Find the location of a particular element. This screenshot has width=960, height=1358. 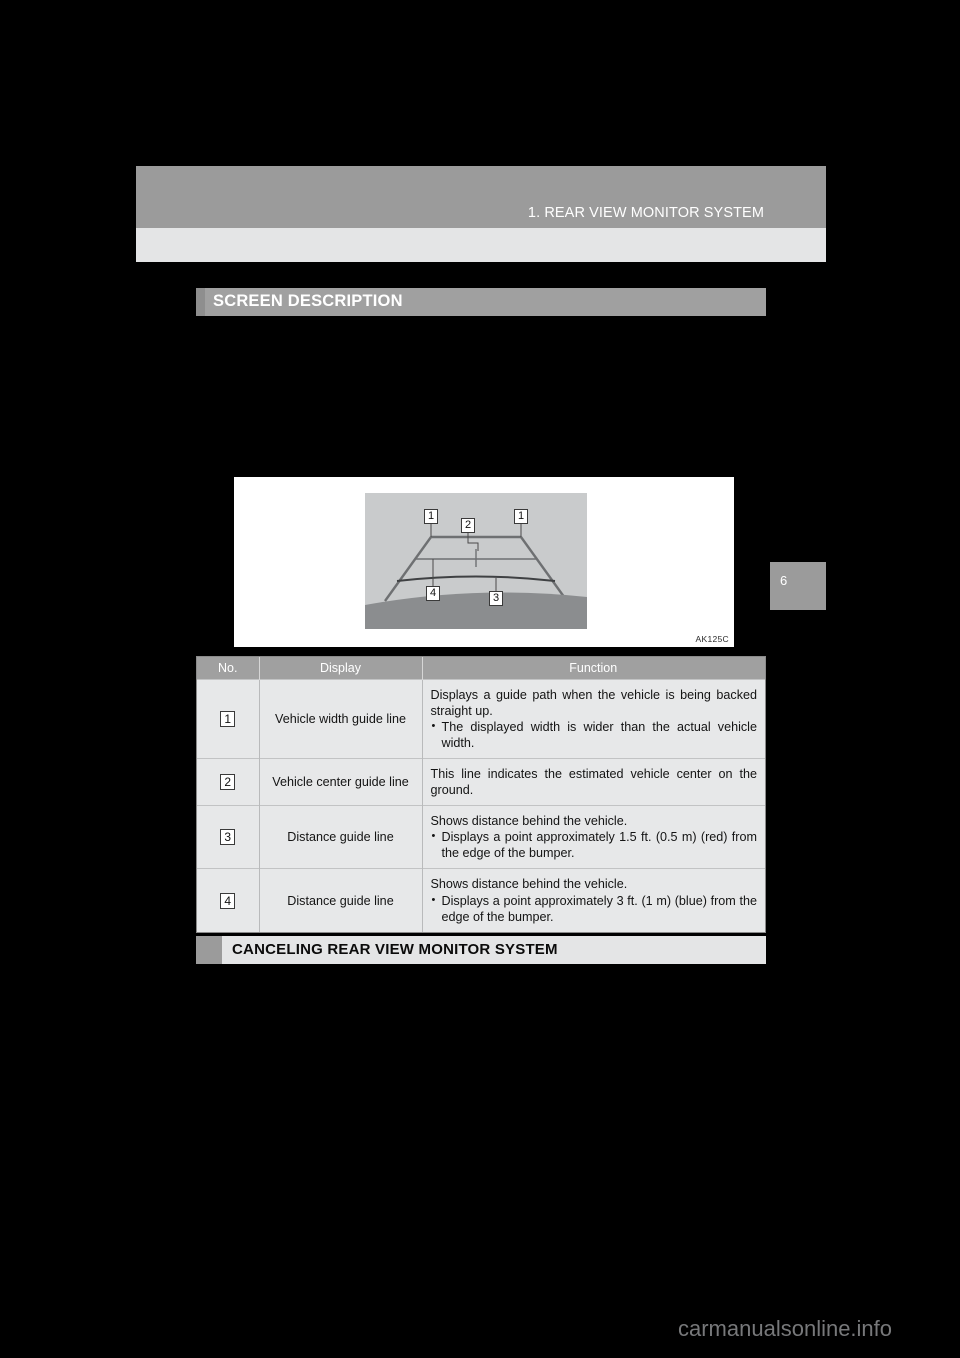

row-number-badge: 2 is located at coordinates (228, 782).